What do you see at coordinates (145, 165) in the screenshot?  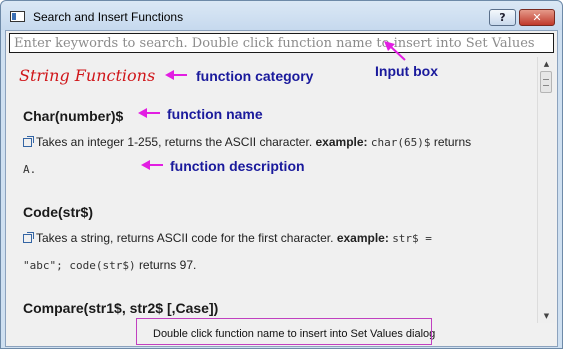 I see `arrow-description-head` at bounding box center [145, 165].